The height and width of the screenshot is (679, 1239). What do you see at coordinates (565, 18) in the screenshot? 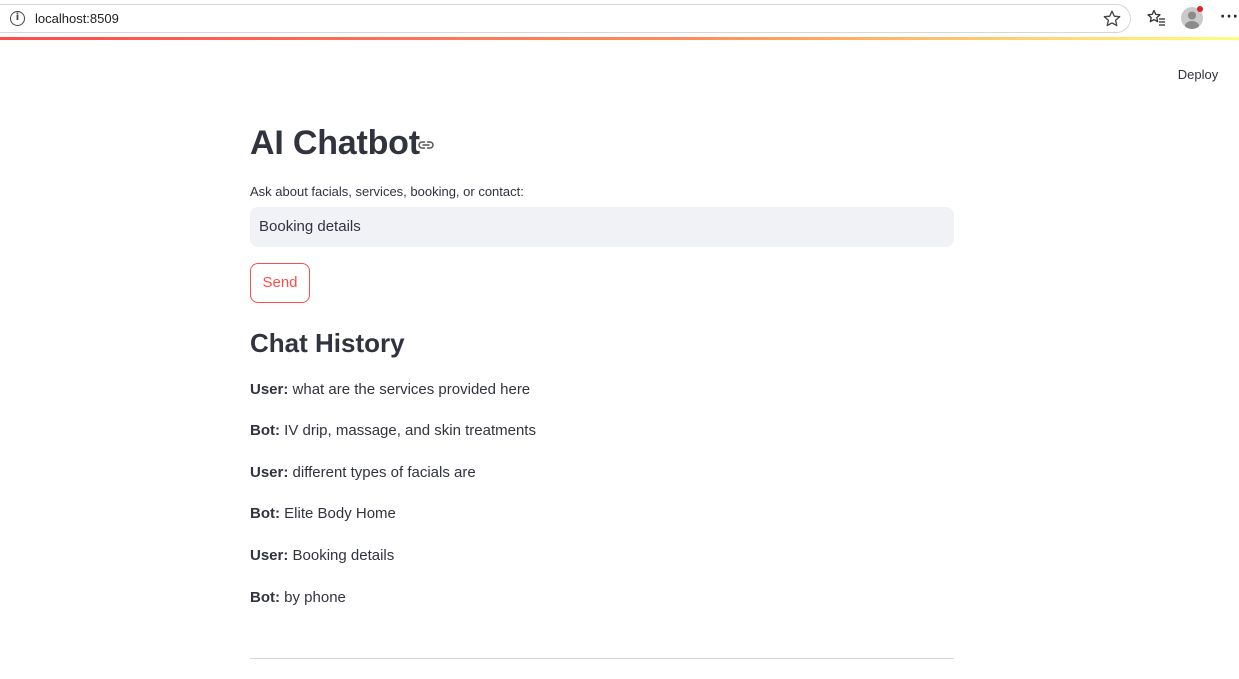
I see `address-bar: i localhost:8509` at bounding box center [565, 18].